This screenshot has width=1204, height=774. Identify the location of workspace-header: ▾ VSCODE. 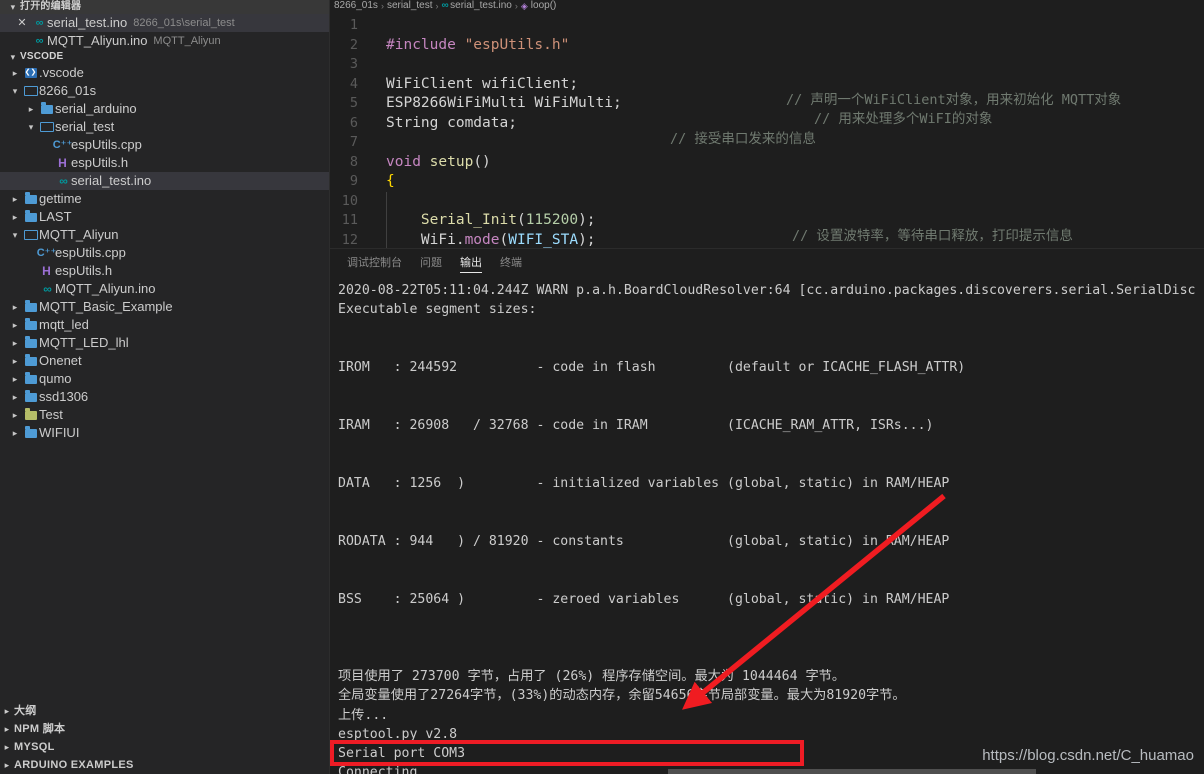
(165, 57).